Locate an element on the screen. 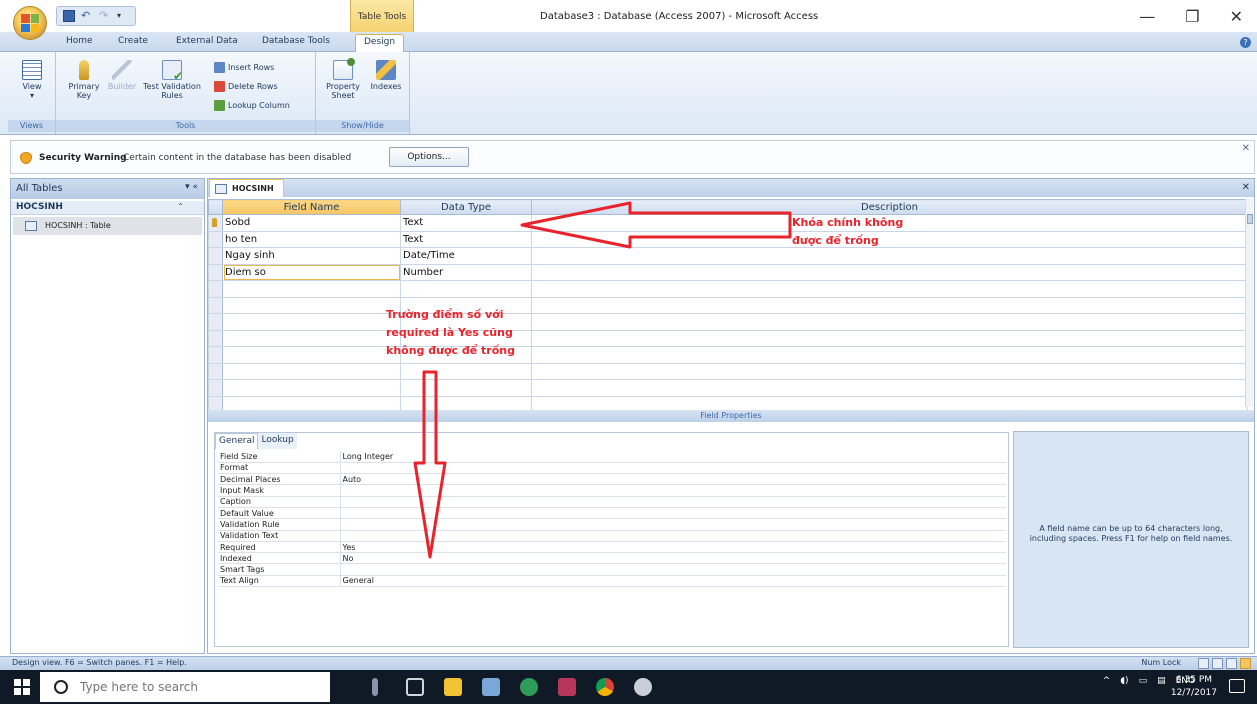 The width and height of the screenshot is (1257, 704). nav-pane-header: All Tables ▾ « is located at coordinates (107, 189).